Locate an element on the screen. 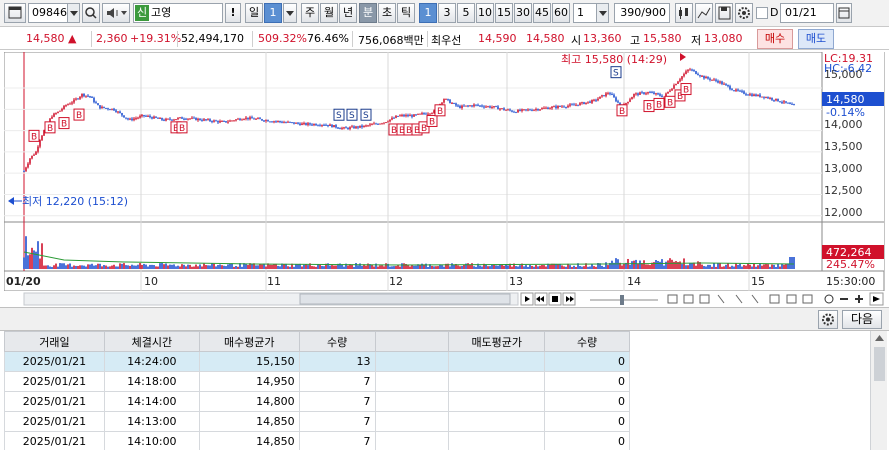 Image resolution: width=889 pixels, height=450 pixels. magnify-icon is located at coordinates (829, 299).